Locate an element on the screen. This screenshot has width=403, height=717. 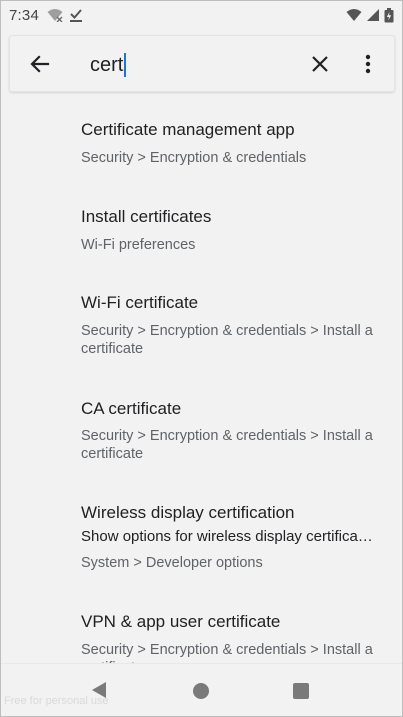
nav-home-icon is located at coordinates (201, 691).